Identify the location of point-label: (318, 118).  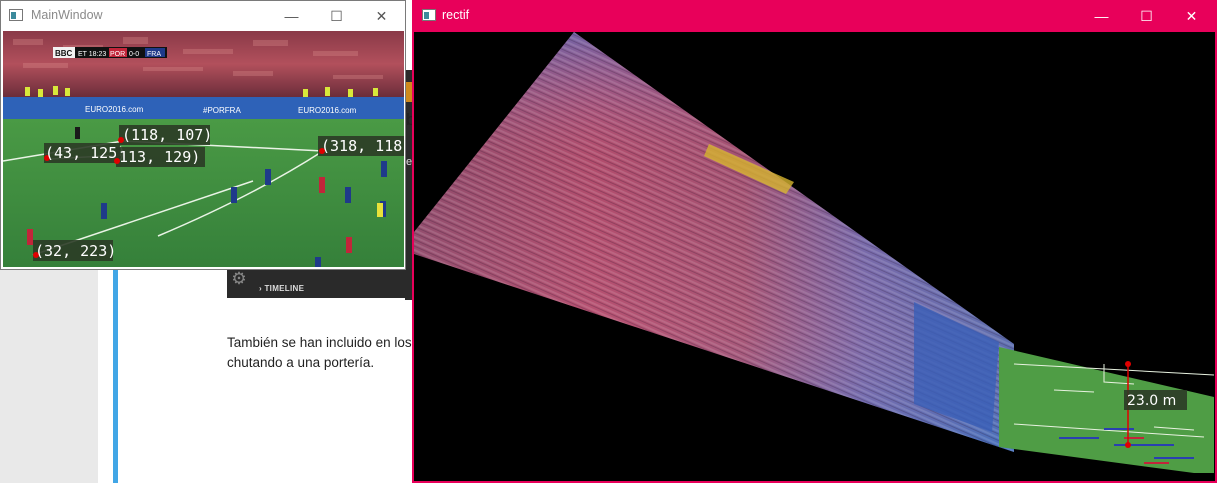
(362, 146).